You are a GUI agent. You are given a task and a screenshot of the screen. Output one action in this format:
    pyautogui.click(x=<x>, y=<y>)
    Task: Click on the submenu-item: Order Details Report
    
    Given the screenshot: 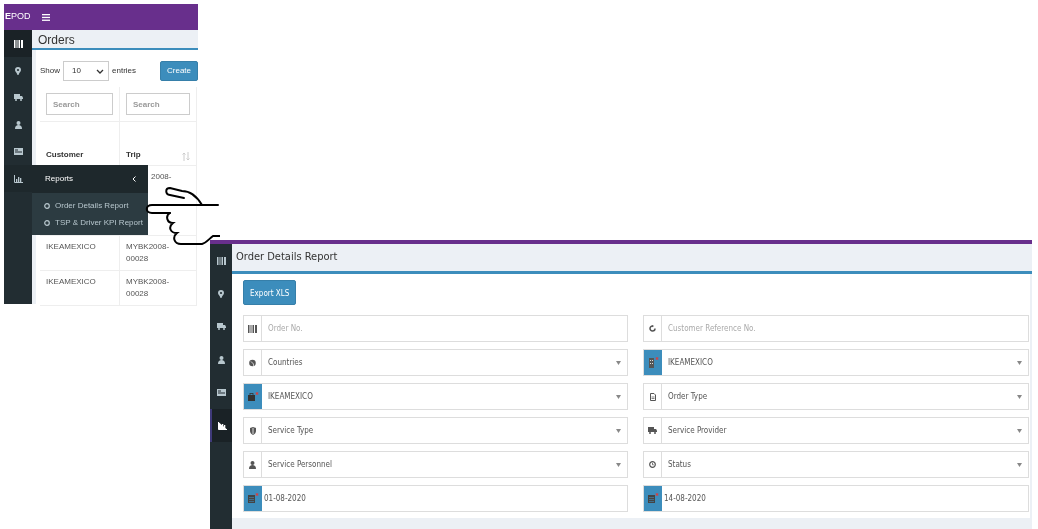 What is the action you would take?
    pyautogui.click(x=92, y=205)
    